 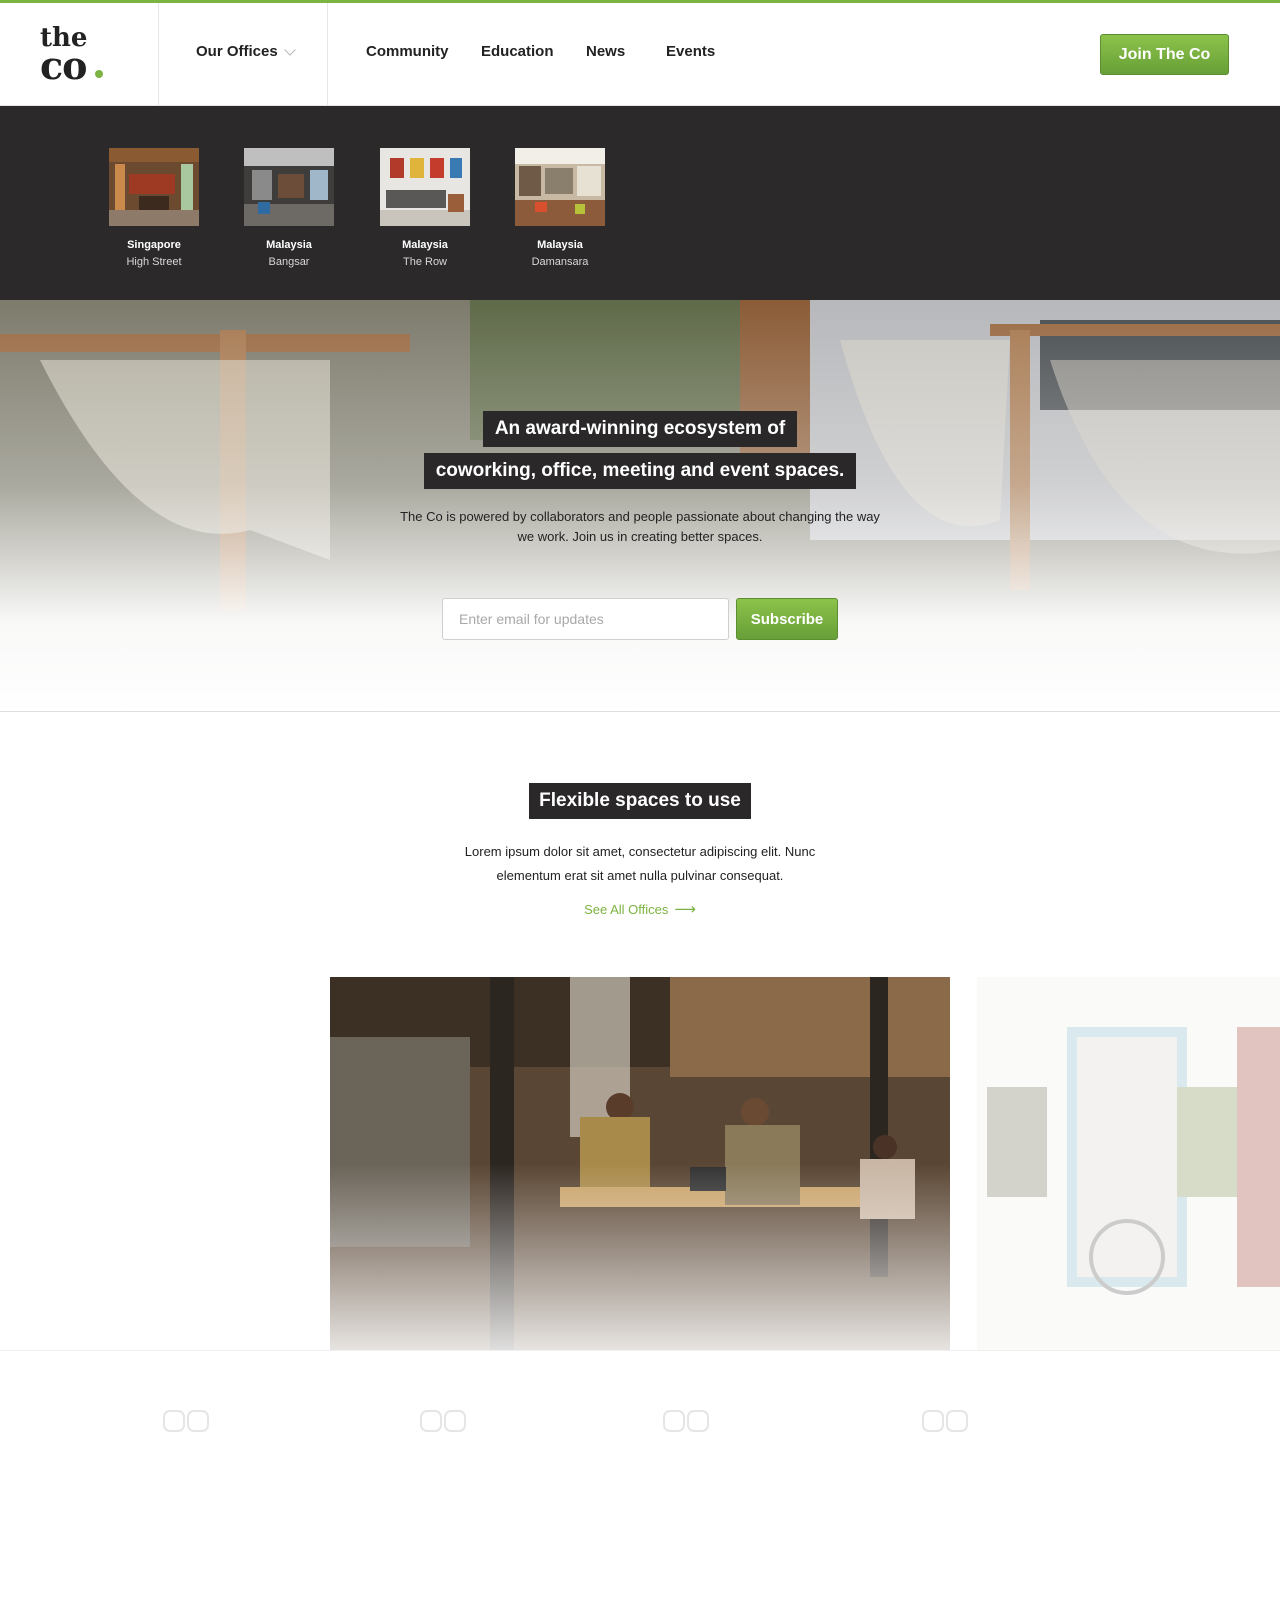 I want to click on office-branch: Damansara, so click(x=560, y=262).